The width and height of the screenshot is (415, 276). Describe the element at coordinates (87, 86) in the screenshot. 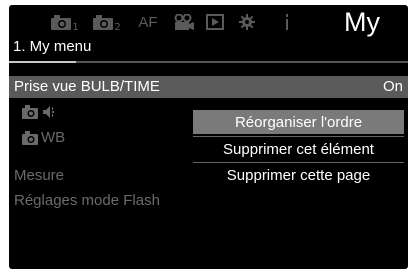

I see `menu-row-label: Prise vue BULB/TIME` at that location.